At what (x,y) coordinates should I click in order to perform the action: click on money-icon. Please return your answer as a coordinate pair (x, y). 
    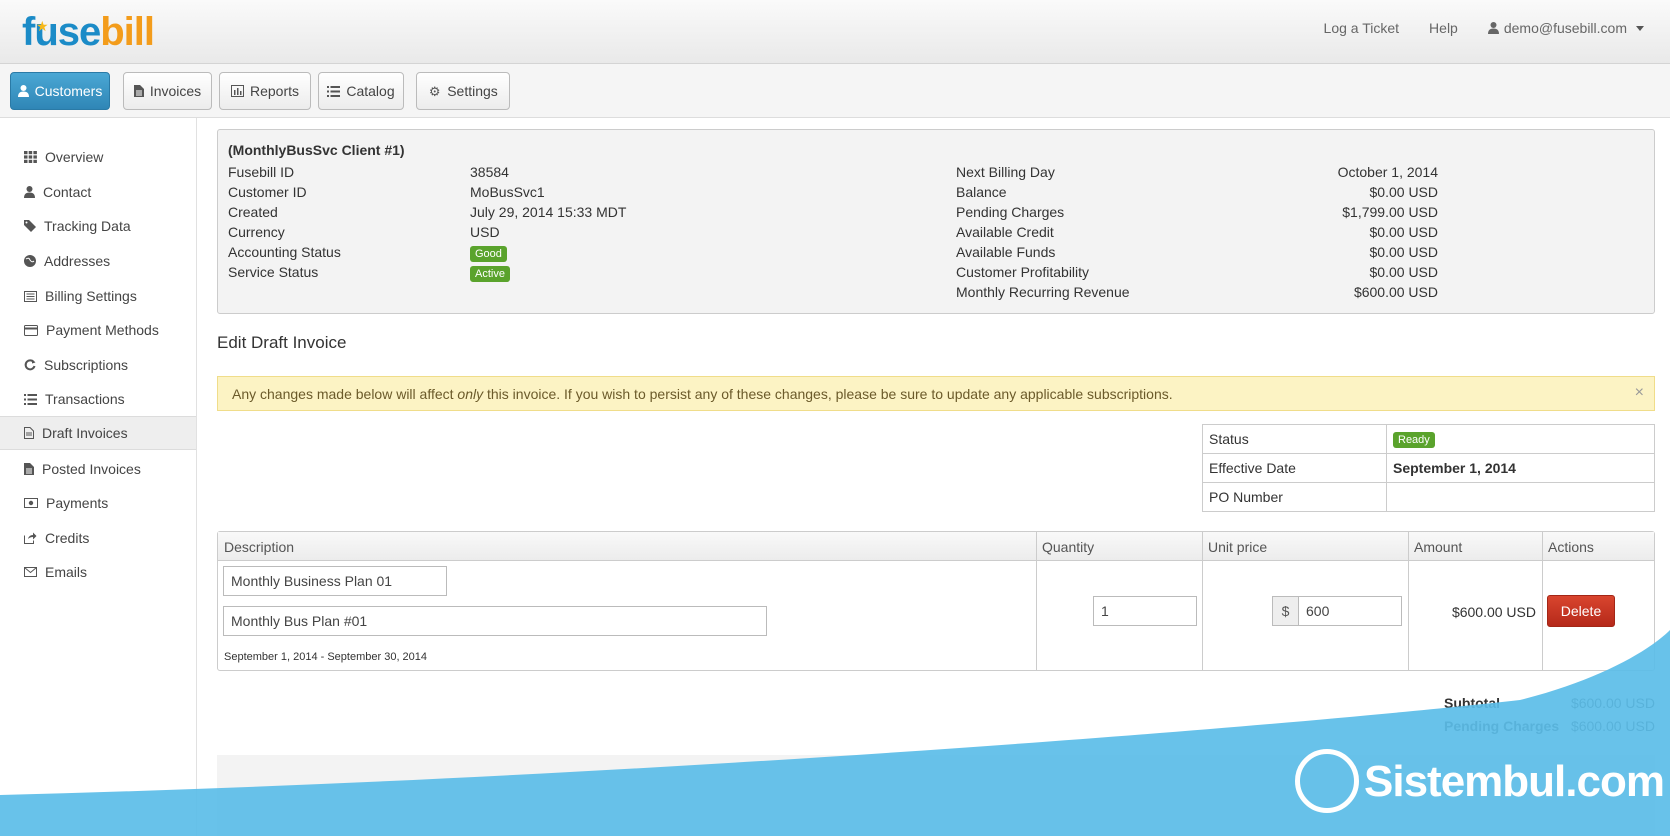
    Looking at the image, I should click on (31, 503).